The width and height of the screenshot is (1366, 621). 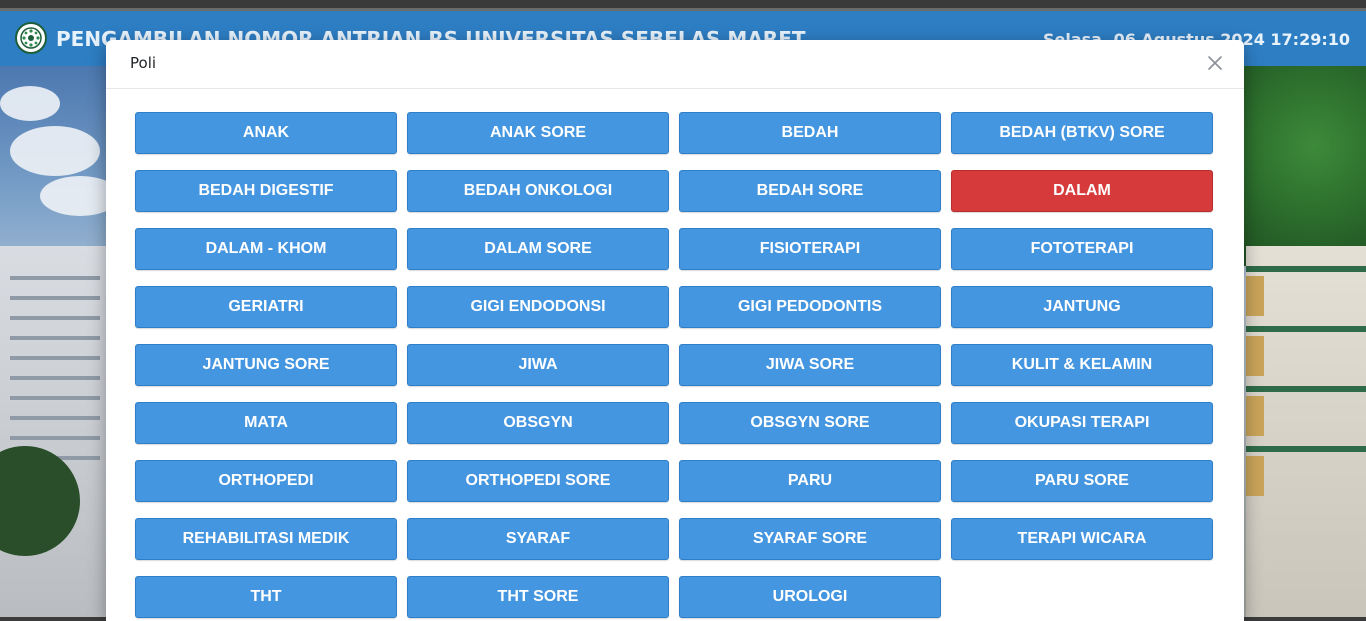 What do you see at coordinates (810, 365) in the screenshot?
I see `poli-button: JIWA SORE` at bounding box center [810, 365].